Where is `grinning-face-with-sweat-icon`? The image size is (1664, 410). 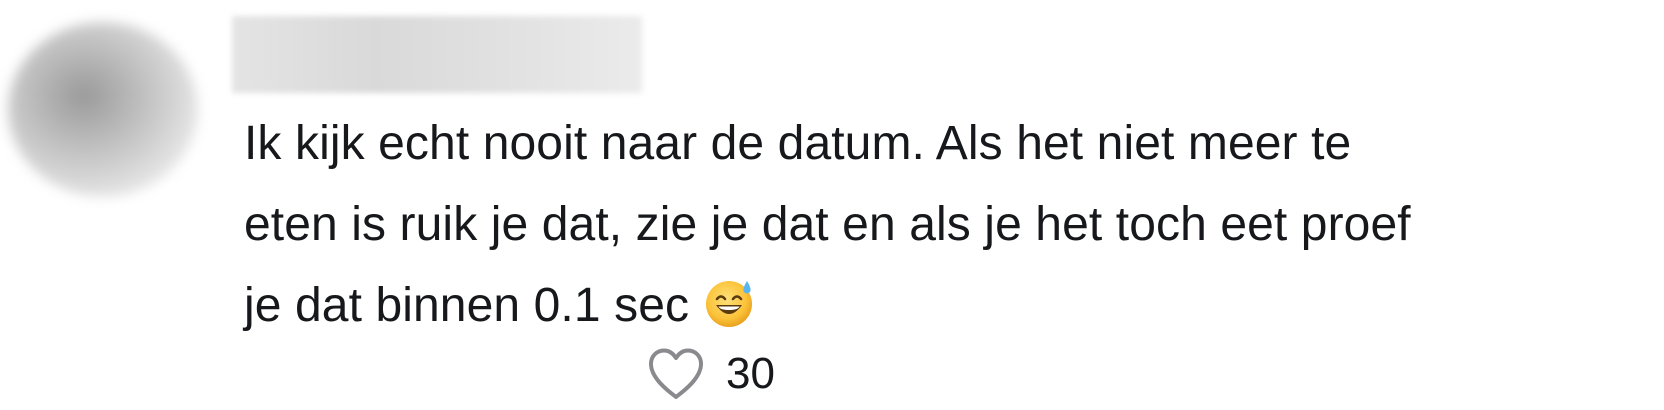
grinning-face-with-sweat-icon is located at coordinates (729, 304).